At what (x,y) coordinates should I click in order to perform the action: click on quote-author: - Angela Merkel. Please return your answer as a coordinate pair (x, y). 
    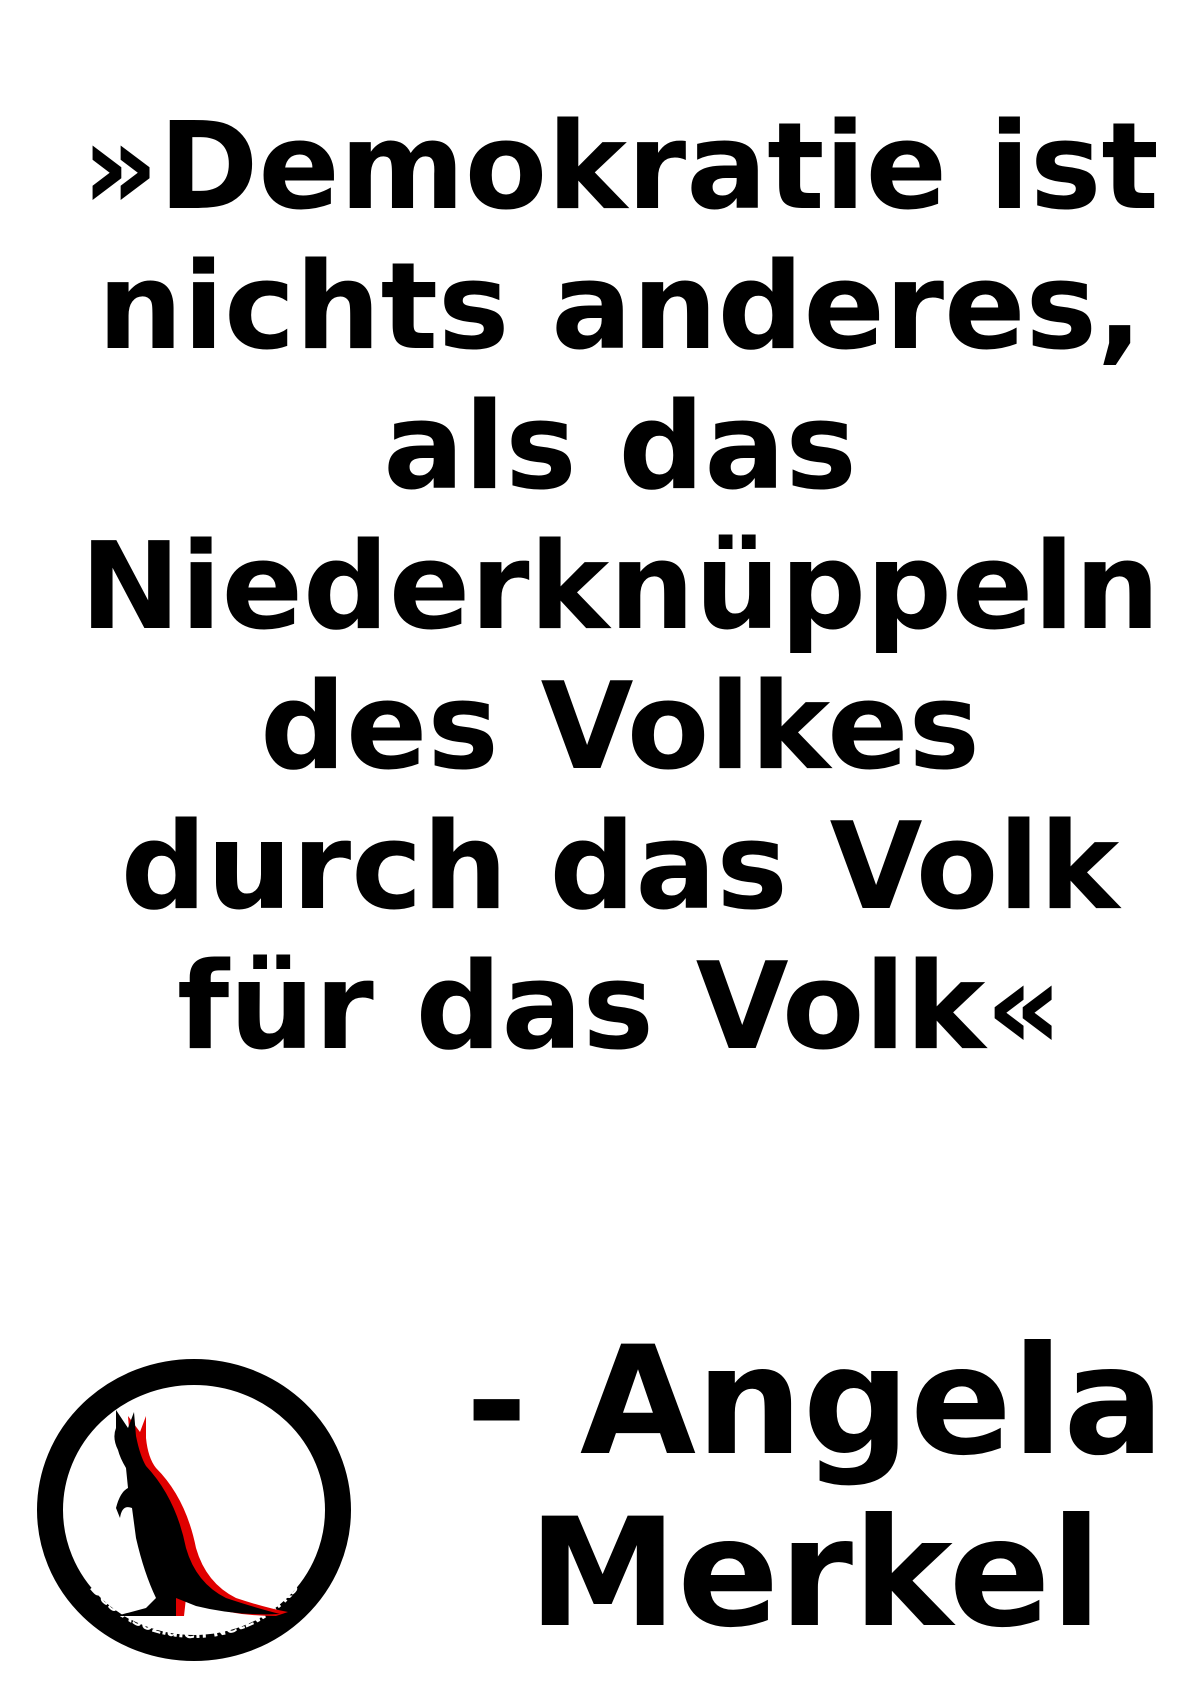
    Looking at the image, I should click on (815, 1488).